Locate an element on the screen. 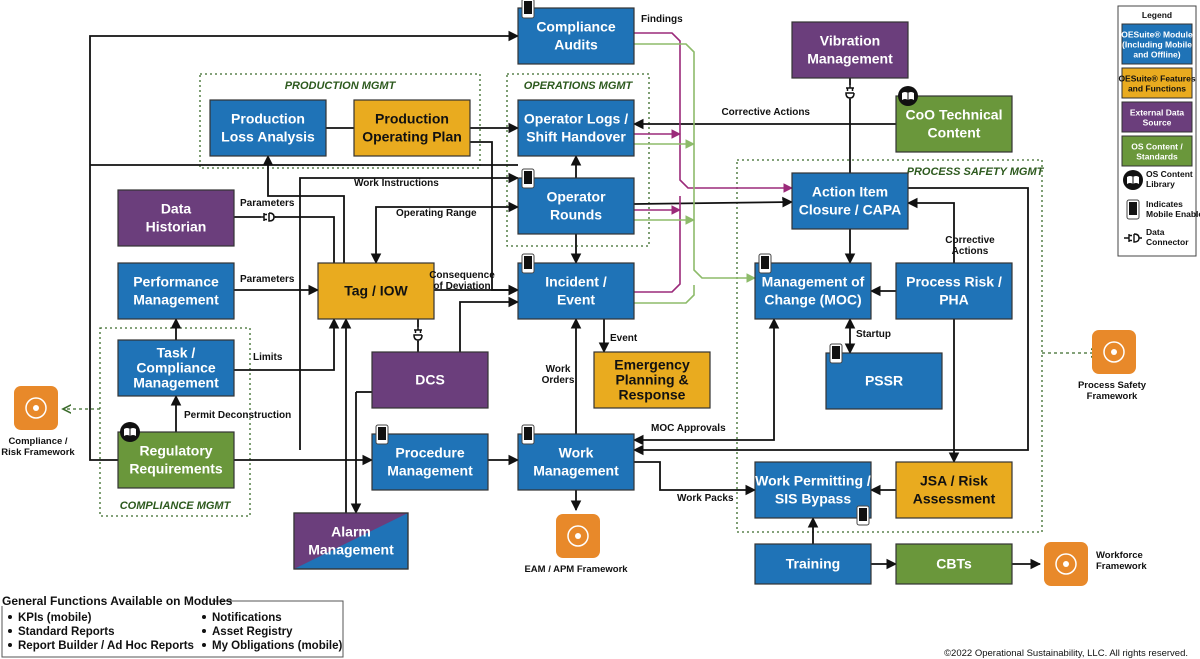  node-emergency: EmergencyPlanning &Response is located at coordinates (652, 380).